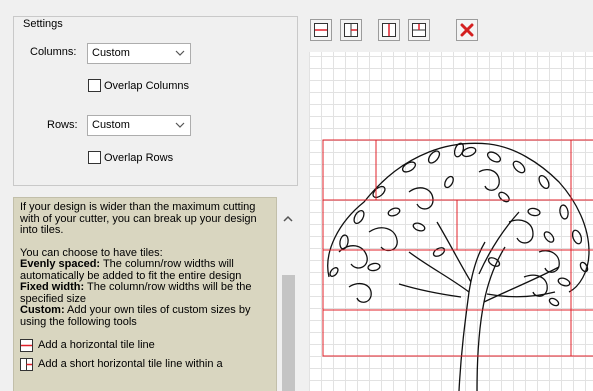 This screenshot has width=593, height=391. Describe the element at coordinates (288, 219) in the screenshot. I see `scroll-up-arrow-icon` at that location.